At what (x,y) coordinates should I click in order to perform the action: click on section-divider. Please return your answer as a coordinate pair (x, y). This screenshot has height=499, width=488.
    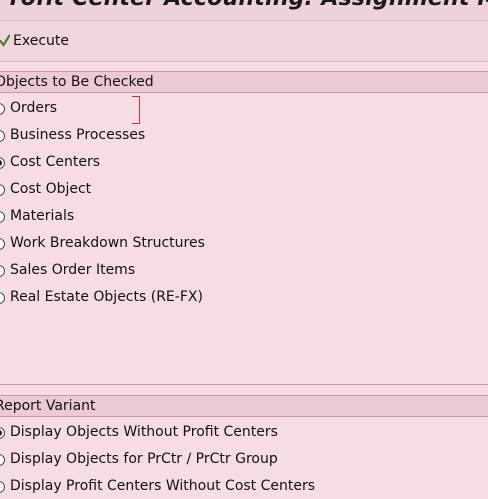
    Looking at the image, I should click on (244, 384).